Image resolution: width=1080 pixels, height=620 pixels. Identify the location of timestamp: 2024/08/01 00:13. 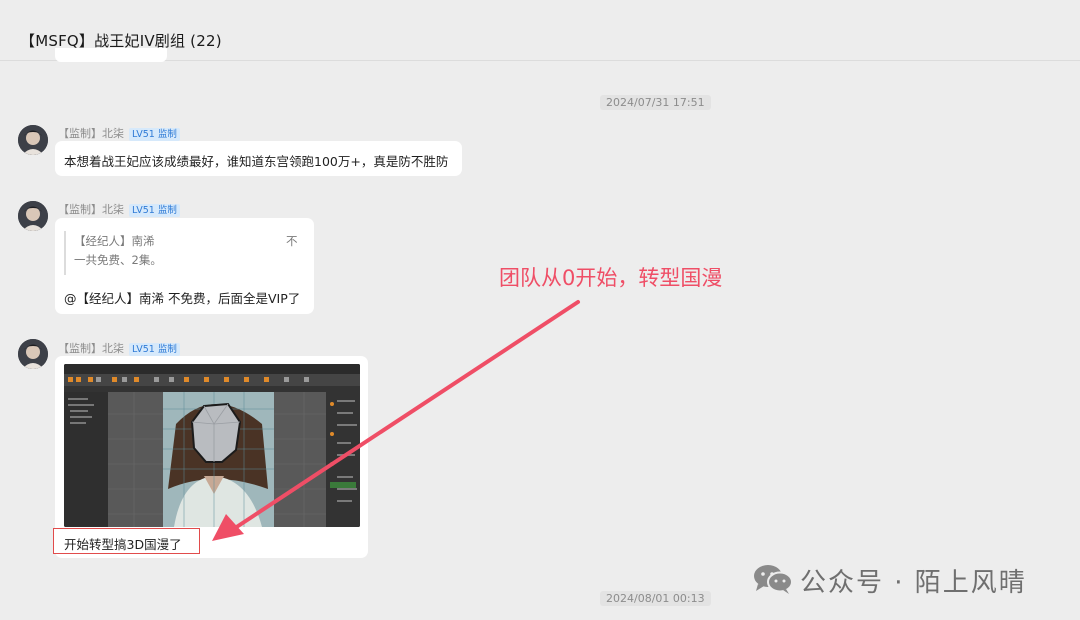
(655, 598).